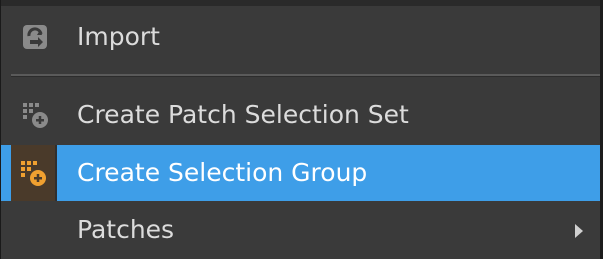  I want to click on selection-group-add-icon, so click(34, 173).